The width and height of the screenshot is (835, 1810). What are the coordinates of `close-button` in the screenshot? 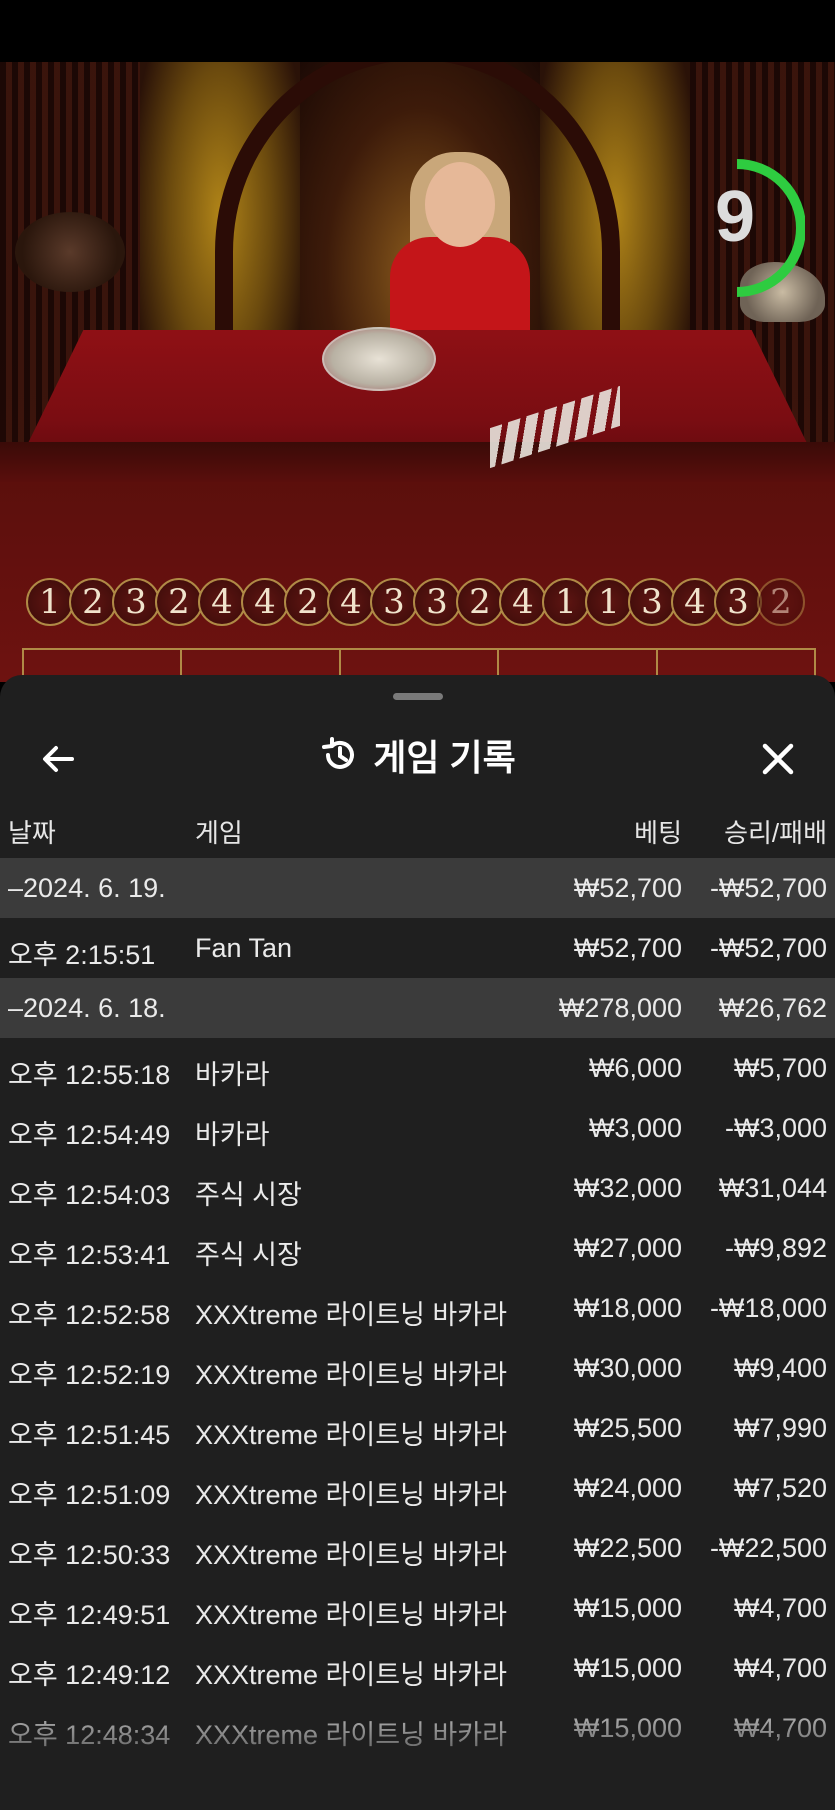 It's located at (778, 759).